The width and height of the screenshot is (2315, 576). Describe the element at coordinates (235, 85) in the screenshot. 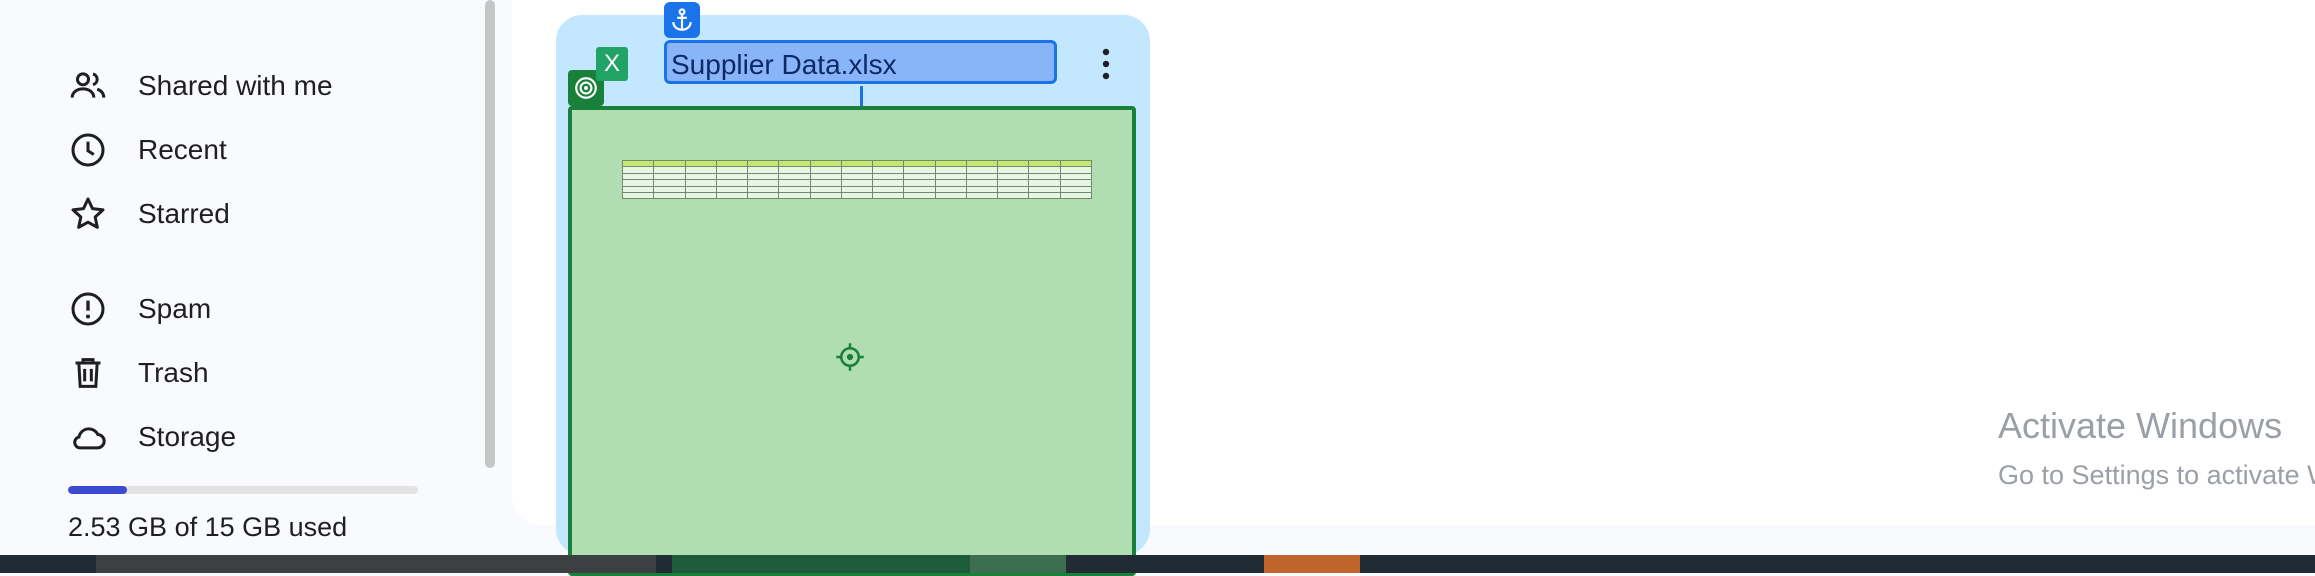

I see `sidebar-item-label: Shared with me` at that location.